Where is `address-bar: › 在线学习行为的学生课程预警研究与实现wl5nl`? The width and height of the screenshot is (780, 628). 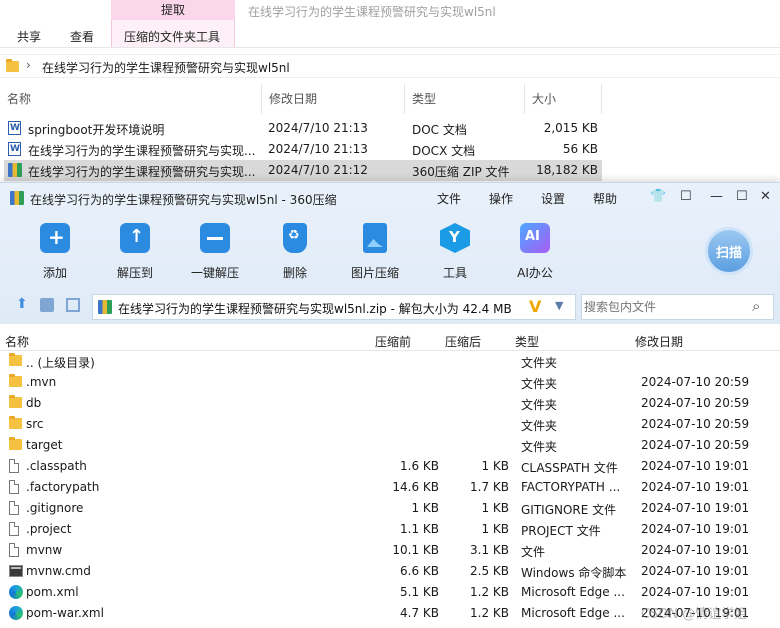 address-bar: › 在线学习行为的学生课程预警研究与实现wl5nl is located at coordinates (390, 66).